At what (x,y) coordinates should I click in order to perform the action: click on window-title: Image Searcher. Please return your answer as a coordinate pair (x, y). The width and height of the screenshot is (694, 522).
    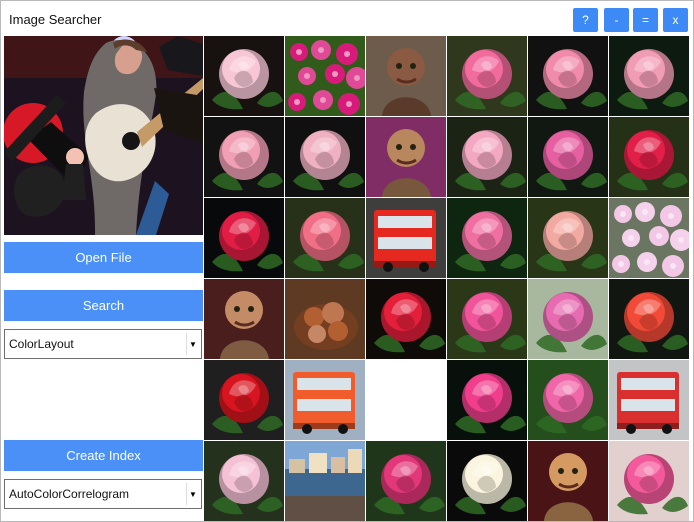
    Looking at the image, I should click on (55, 19).